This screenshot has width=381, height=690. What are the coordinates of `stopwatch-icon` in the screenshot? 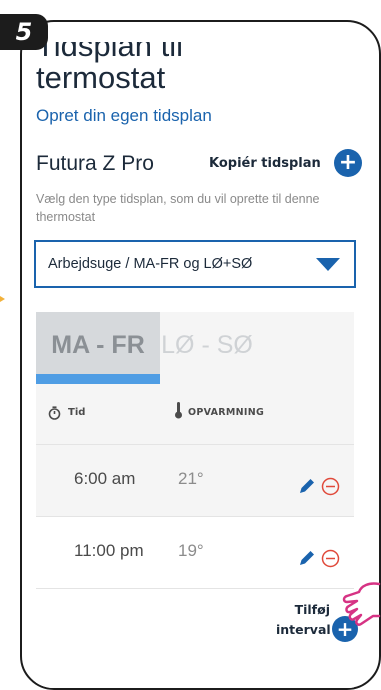 It's located at (54, 413).